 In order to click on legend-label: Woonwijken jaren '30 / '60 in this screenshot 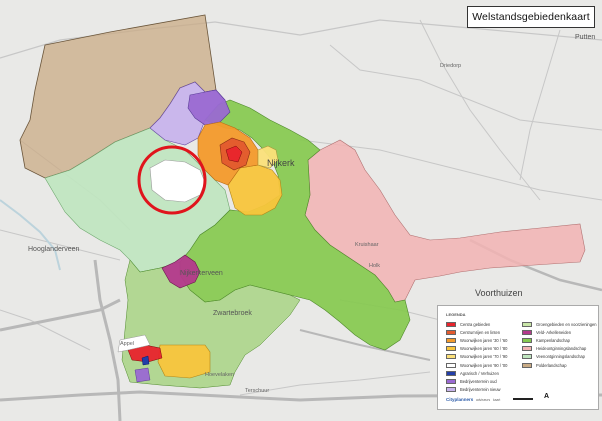, I will do `click(484, 340)`.